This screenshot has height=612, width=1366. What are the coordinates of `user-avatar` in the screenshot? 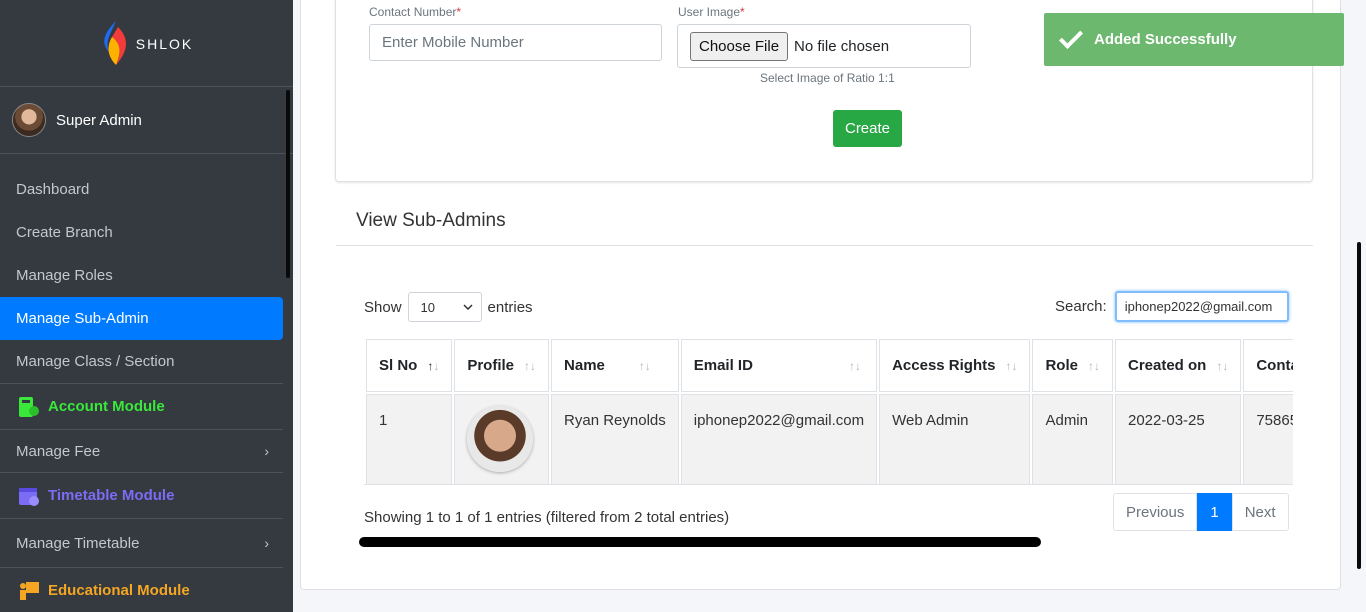 It's located at (29, 120).